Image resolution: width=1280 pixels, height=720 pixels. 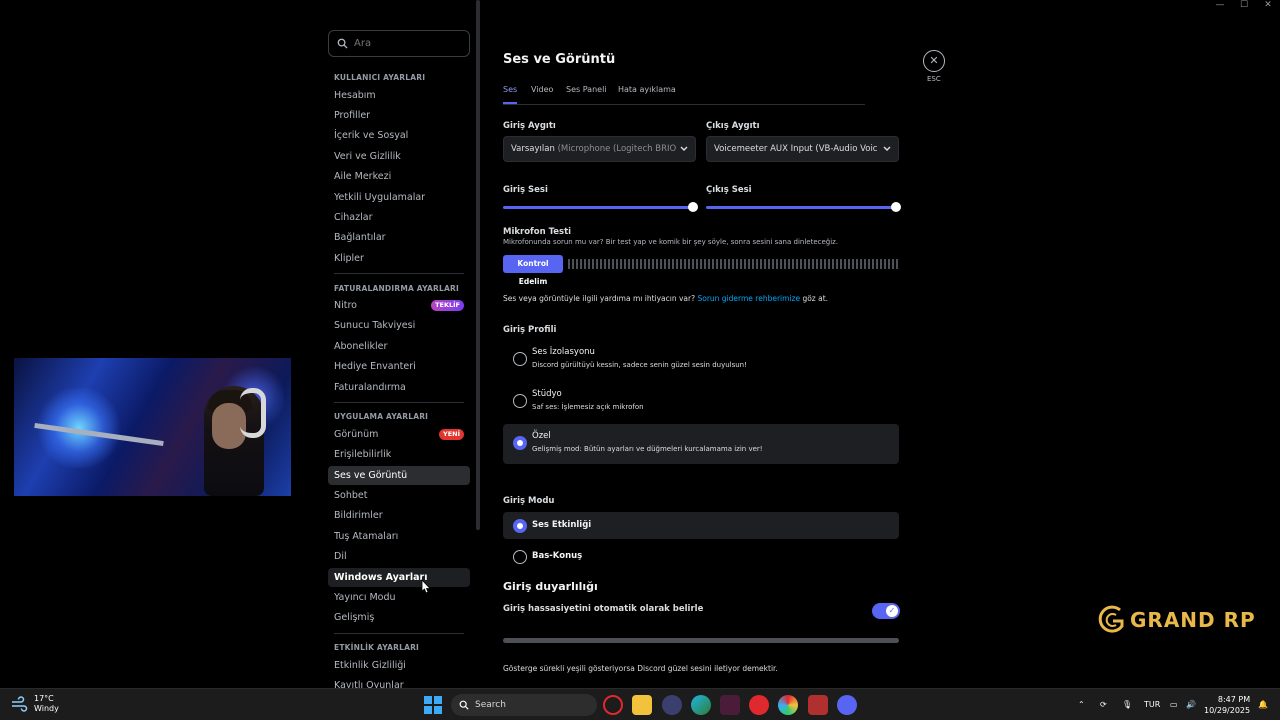 I want to click on sidebar-item-server-boost: Sunucu Takviyesi, so click(x=399, y=325).